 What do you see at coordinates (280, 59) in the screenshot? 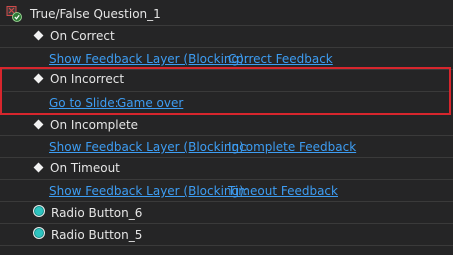
I see `target-link: Correct Feedback` at bounding box center [280, 59].